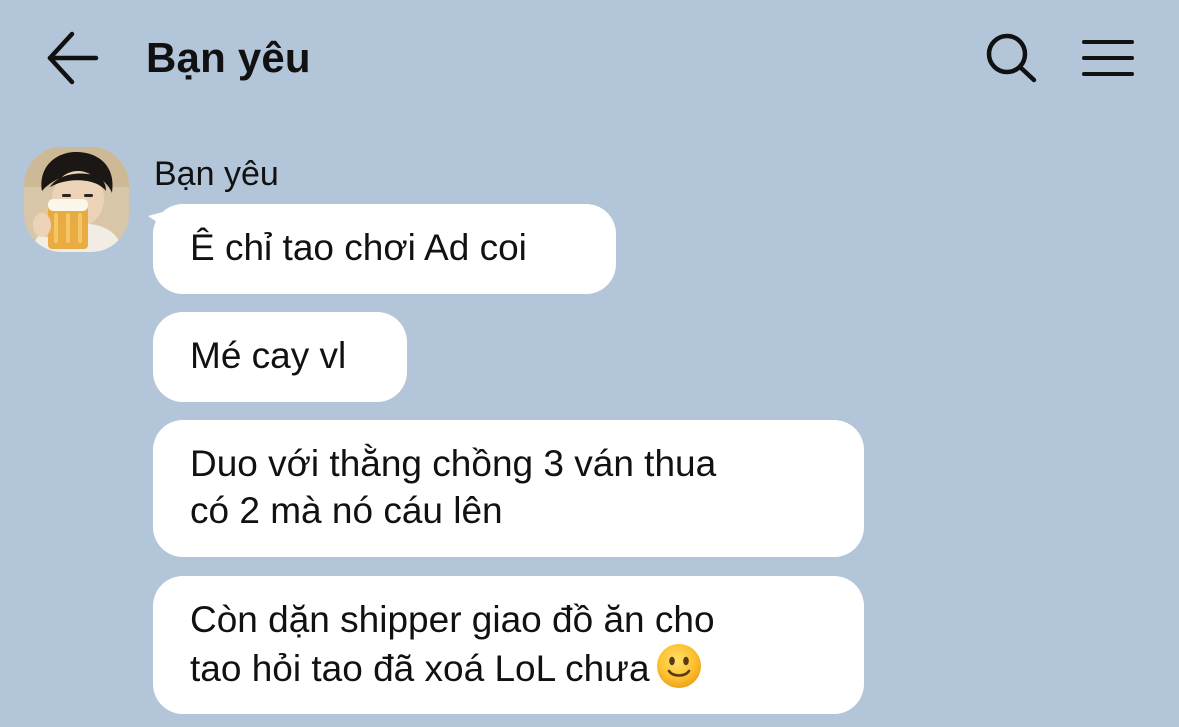  I want to click on sender-avatar, so click(76, 199).